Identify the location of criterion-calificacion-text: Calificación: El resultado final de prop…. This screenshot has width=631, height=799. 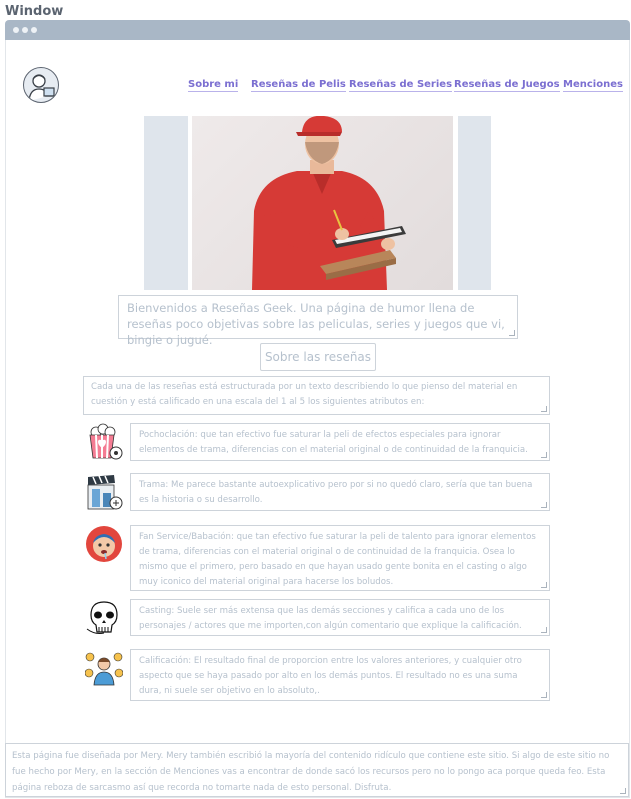
(340, 675).